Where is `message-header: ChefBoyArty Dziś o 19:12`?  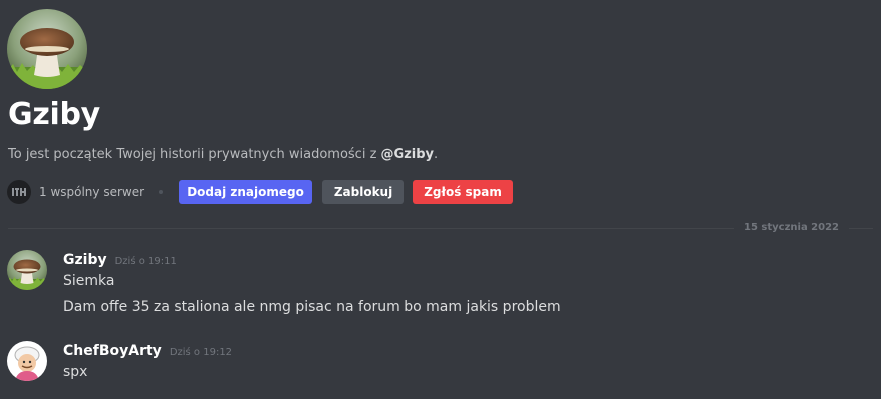
message-header: ChefBoyArty Dziś o 19:12 is located at coordinates (147, 352).